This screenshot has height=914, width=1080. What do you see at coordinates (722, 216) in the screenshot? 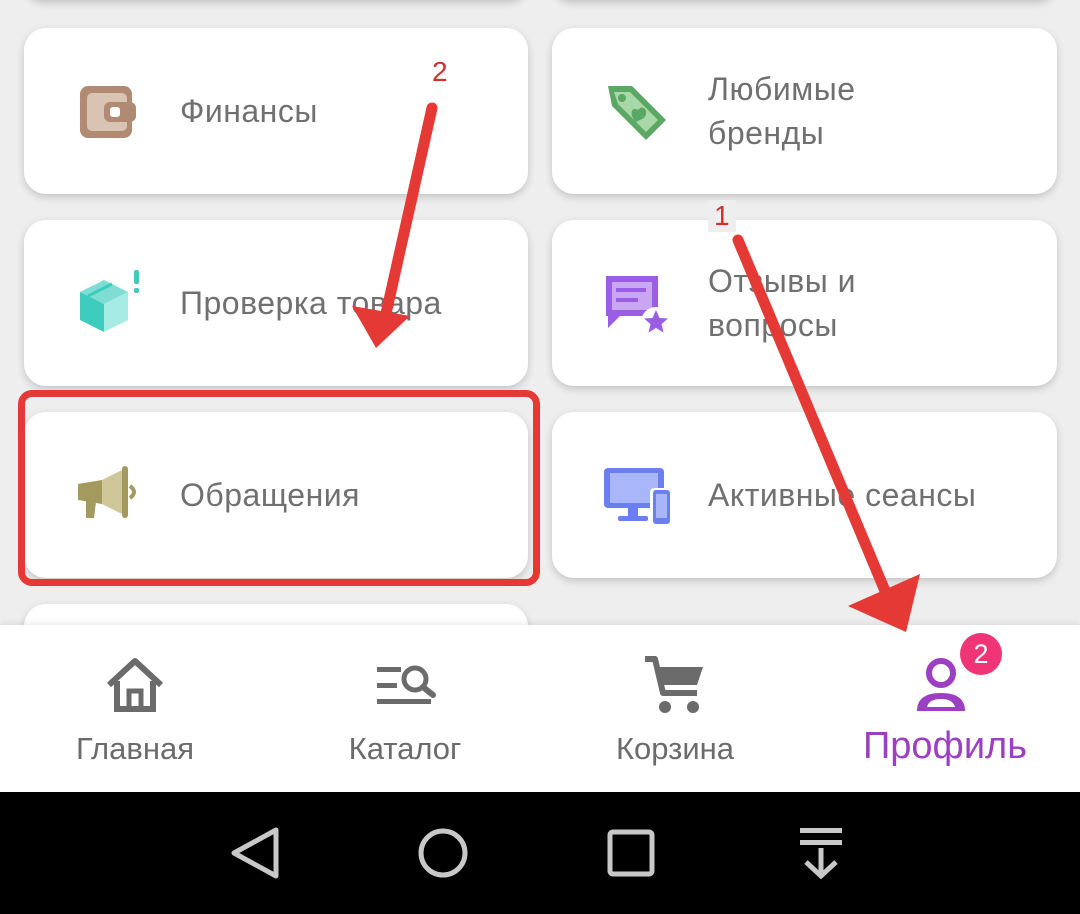
I see `annotation-step-1: 1` at bounding box center [722, 216].